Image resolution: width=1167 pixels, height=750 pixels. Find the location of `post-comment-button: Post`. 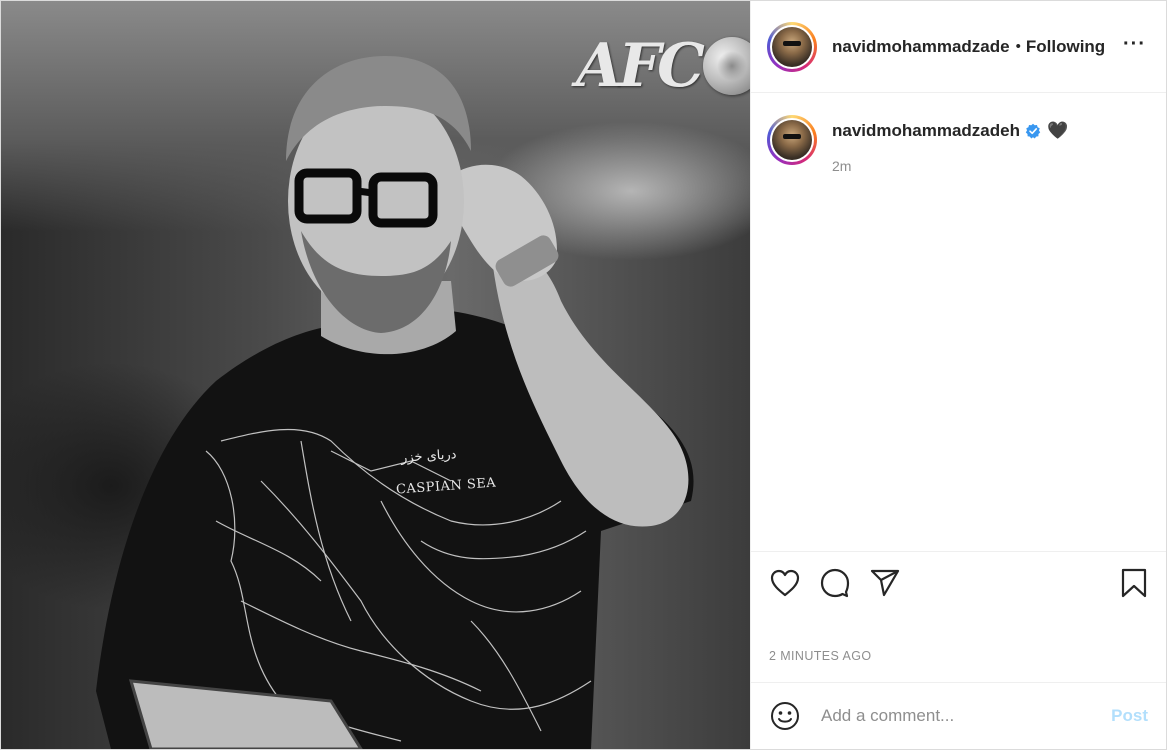

post-comment-button: Post is located at coordinates (1129, 716).